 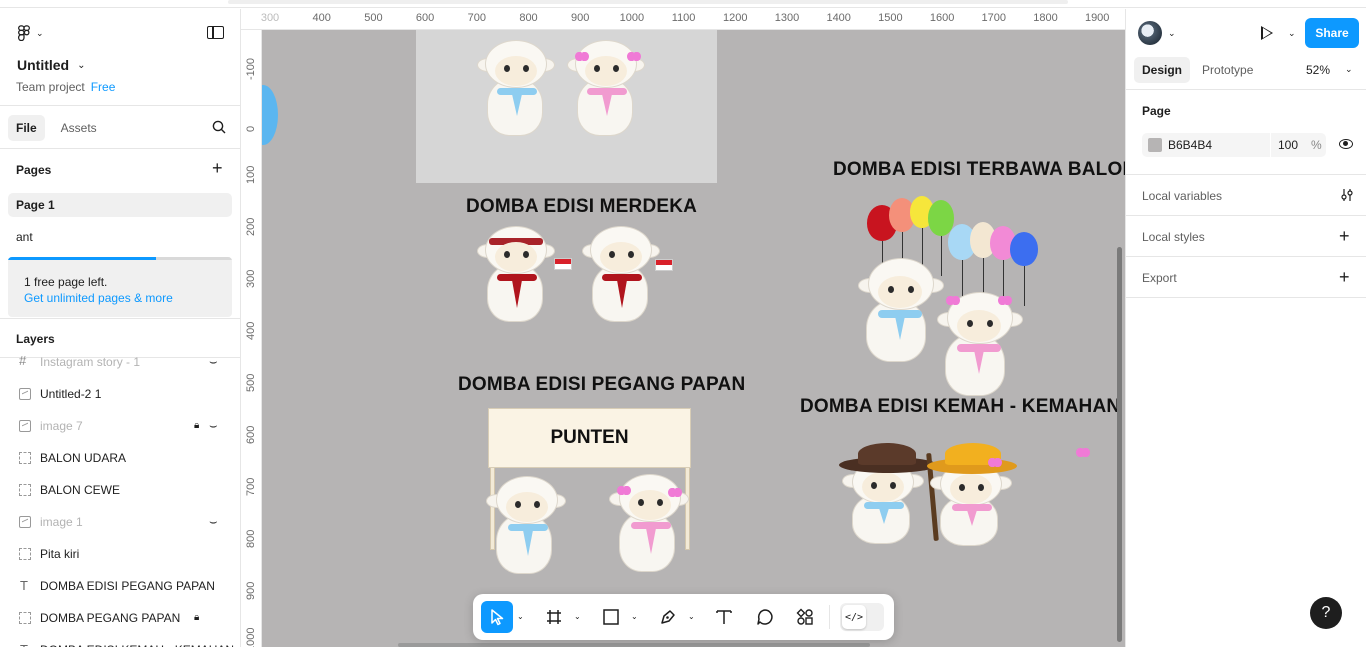 I want to click on sheep-camp-girl, so click(x=975, y=507).